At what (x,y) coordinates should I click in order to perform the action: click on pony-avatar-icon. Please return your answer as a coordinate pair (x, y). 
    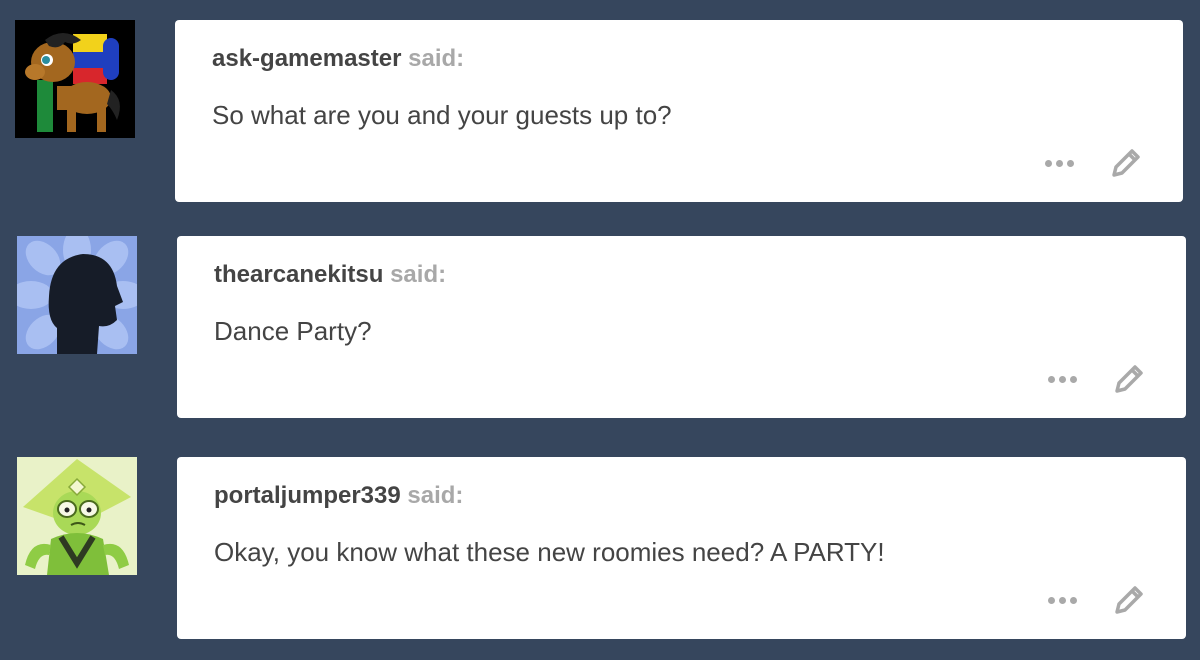
    Looking at the image, I should click on (75, 79).